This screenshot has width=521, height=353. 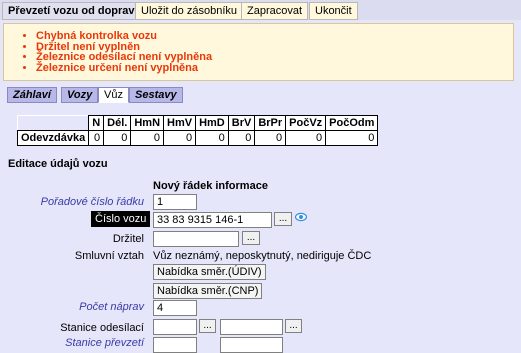 I want to click on menu-exit: Ukončit, so click(x=333, y=11).